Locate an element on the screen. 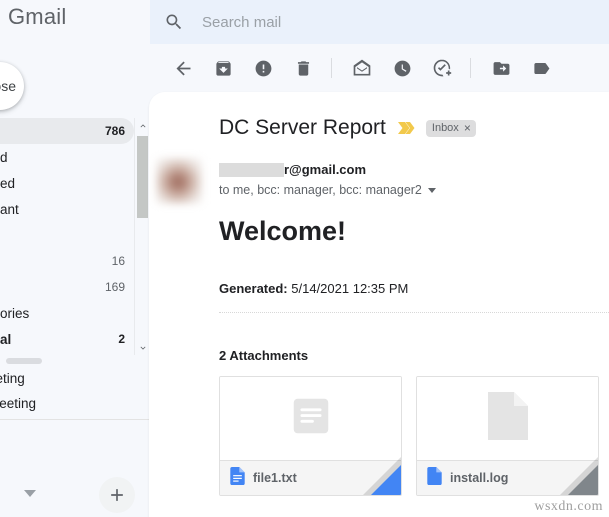  label-chip-text: Inbox is located at coordinates (445, 127).